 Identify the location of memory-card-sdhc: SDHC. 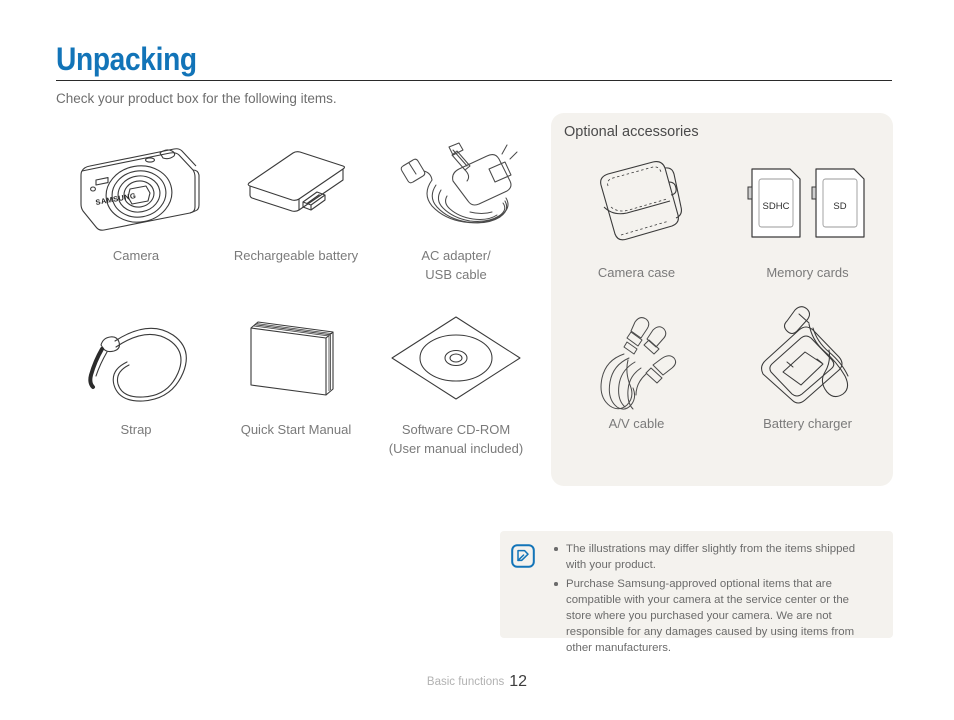
(774, 203).